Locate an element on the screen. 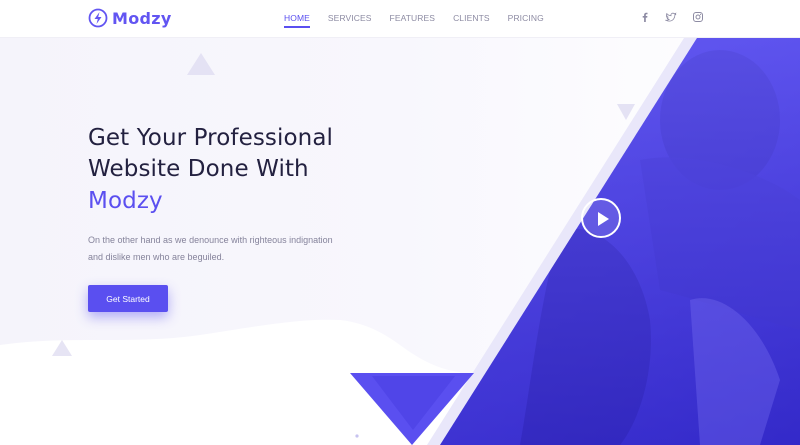 The image size is (800, 445). main-nav: HOME SERVICES FEATURES CLIENTS PRICING is located at coordinates (423, 20).